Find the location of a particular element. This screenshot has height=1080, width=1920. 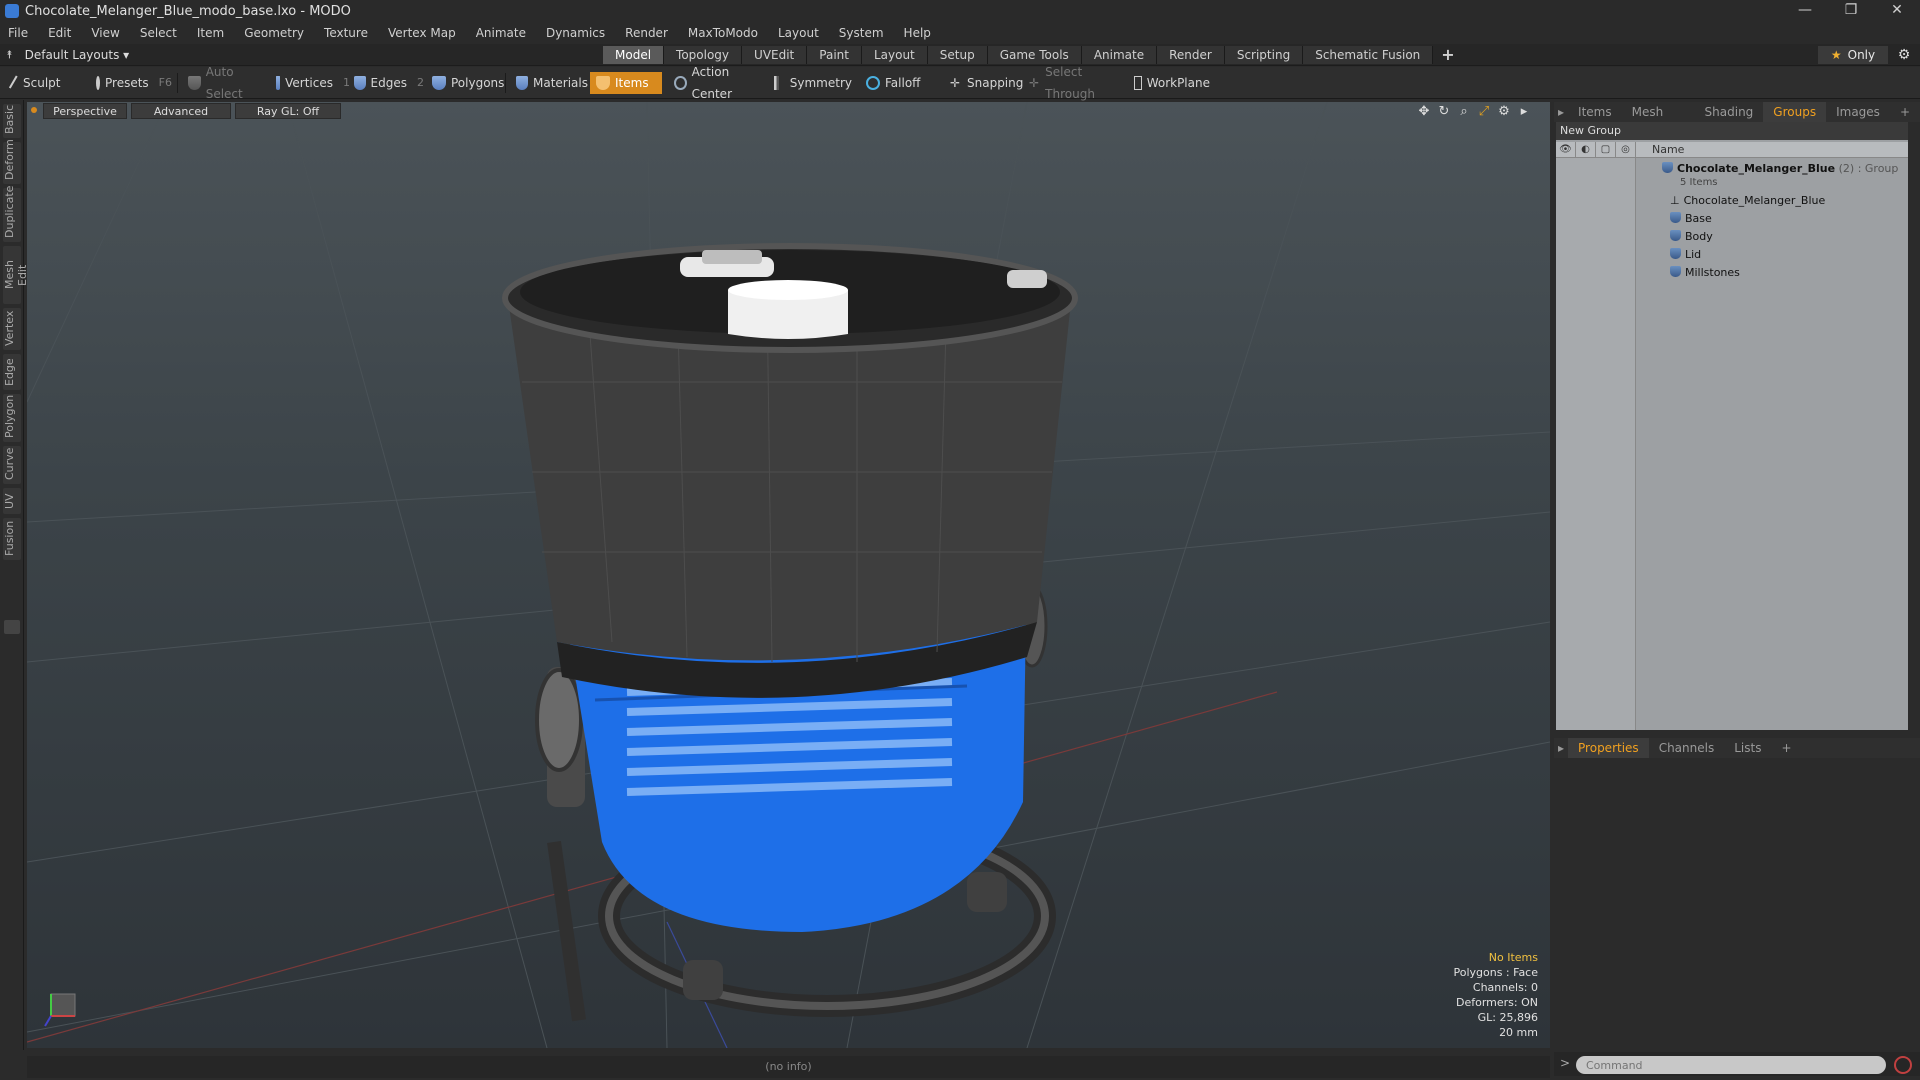

auto-select-button: Auto Select is located at coordinates (226, 83).